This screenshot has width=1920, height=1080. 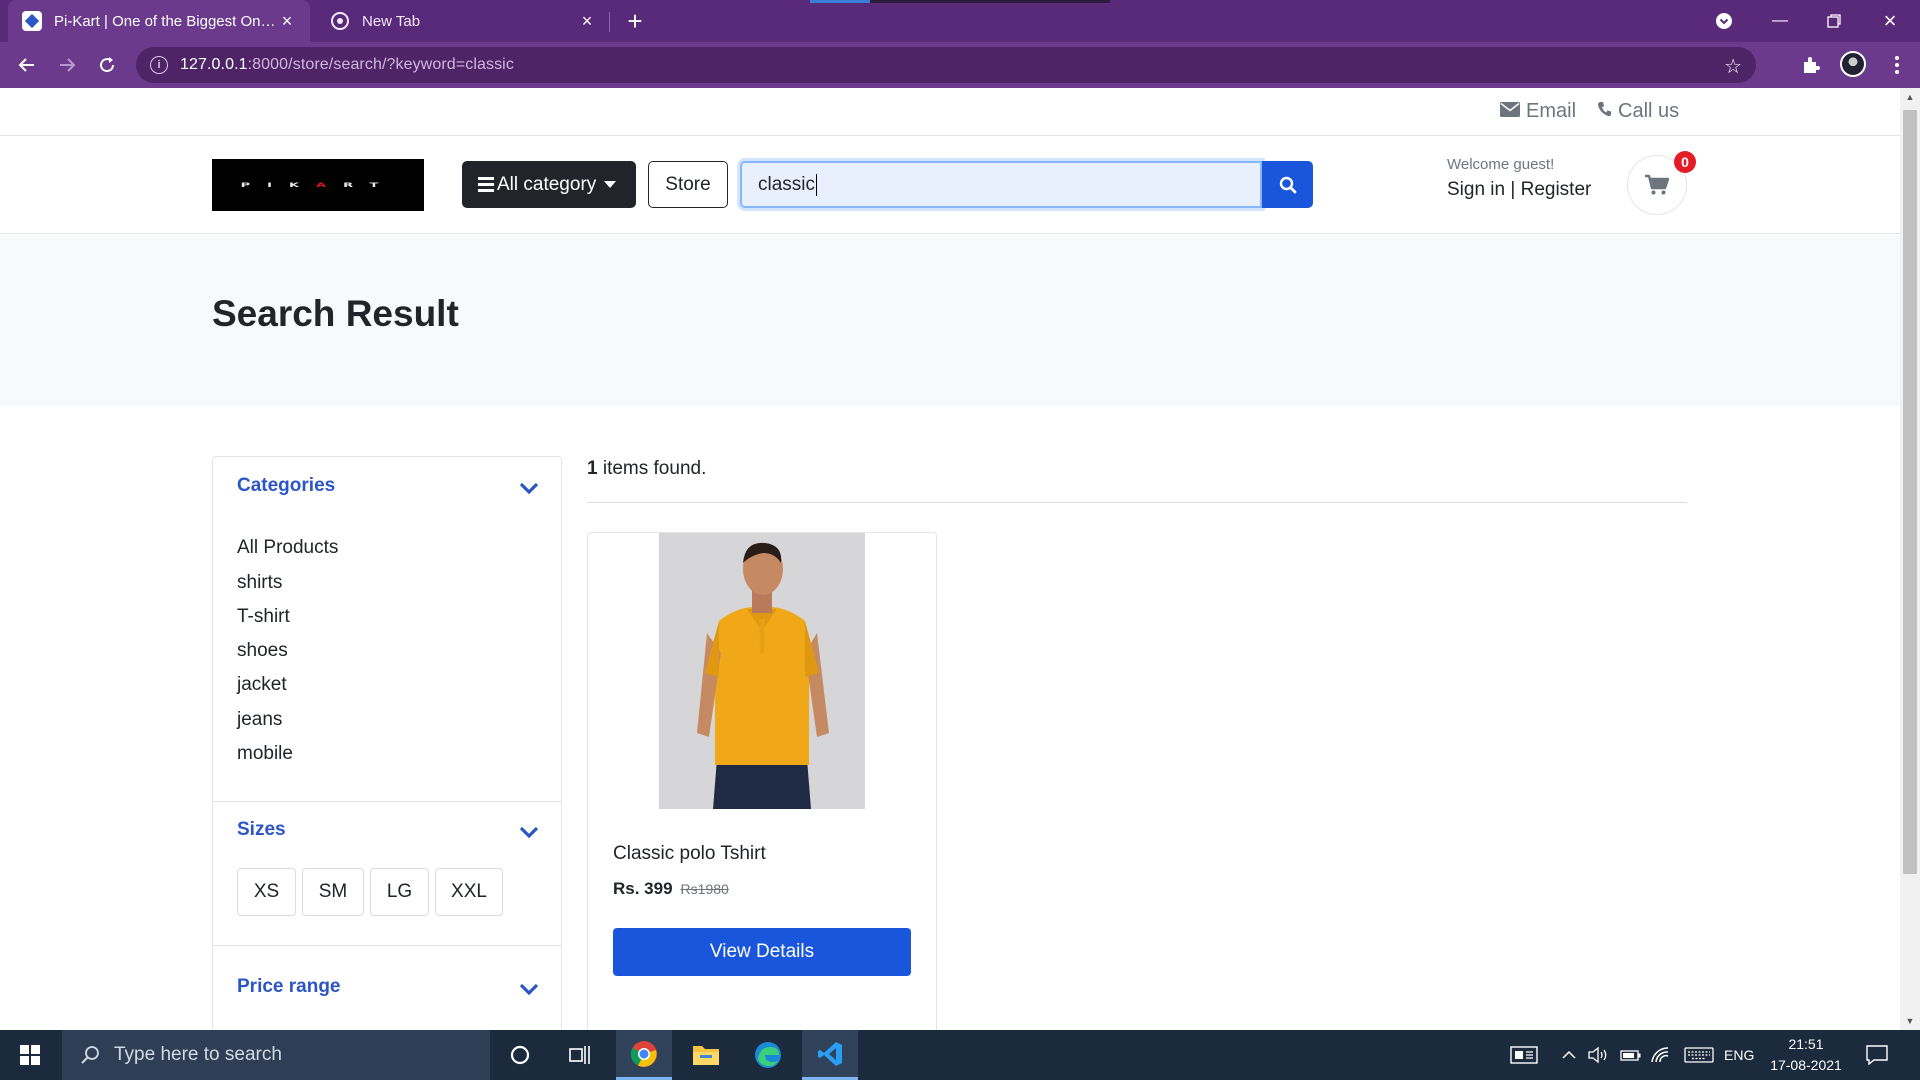 What do you see at coordinates (520, 1055) in the screenshot?
I see `cortana-icon` at bounding box center [520, 1055].